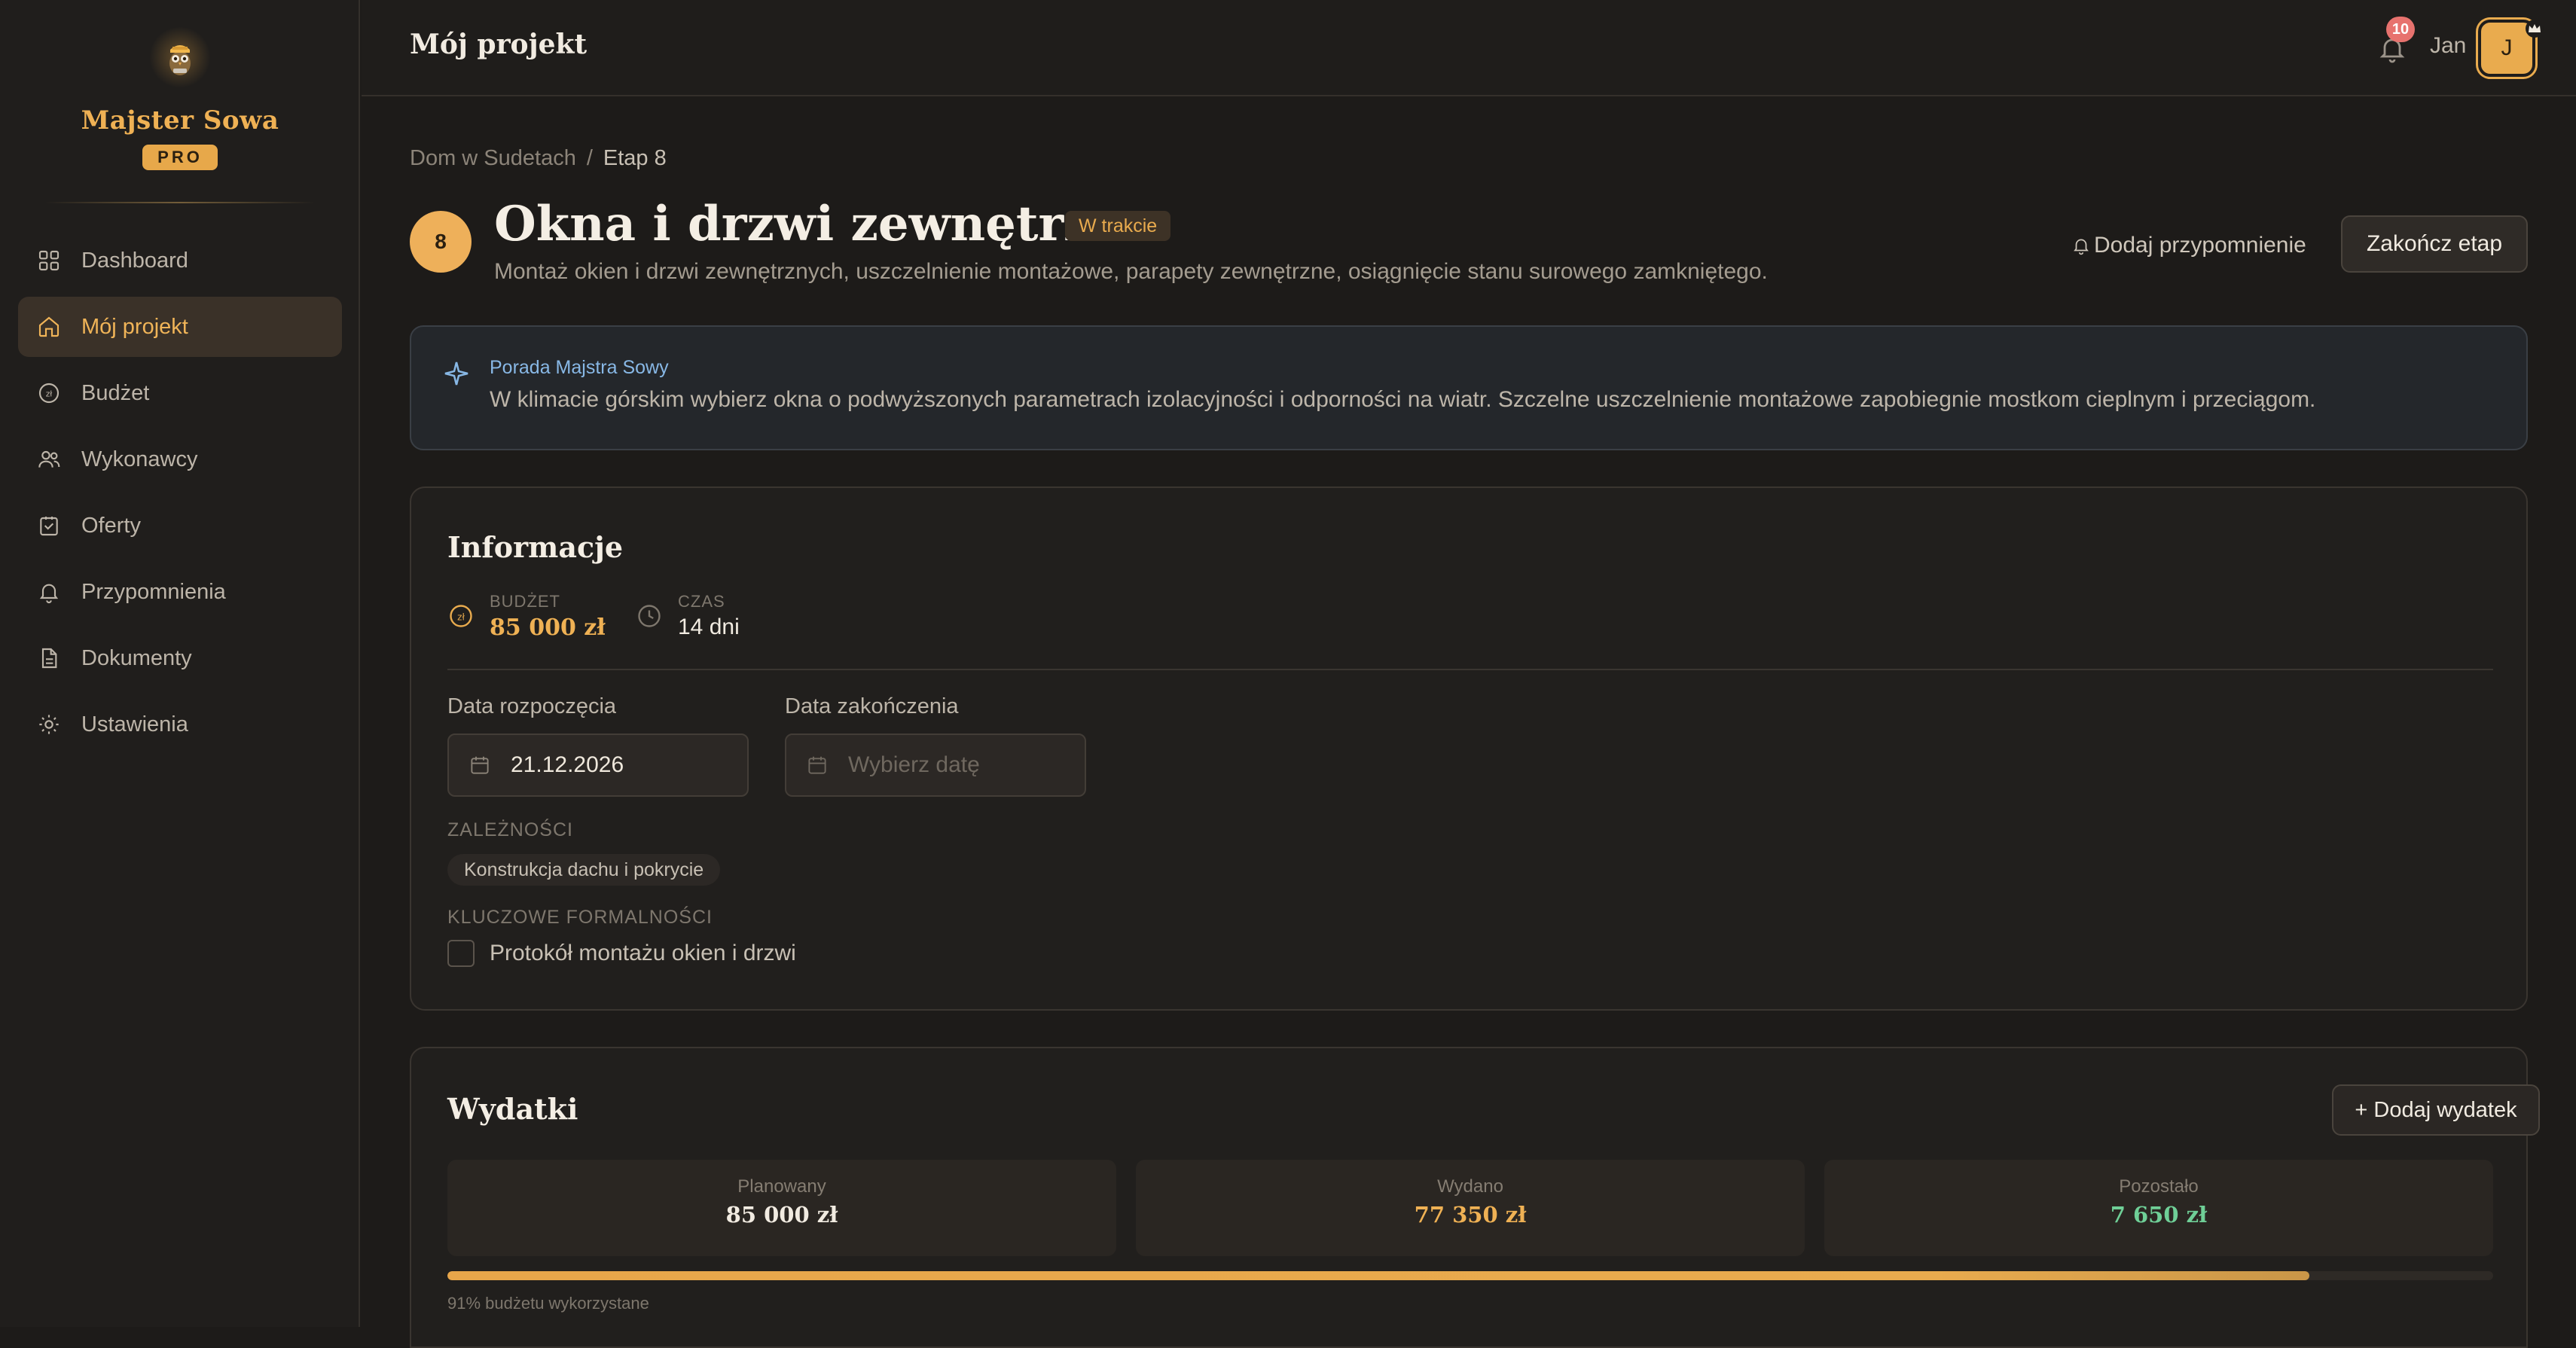  What do you see at coordinates (180, 526) in the screenshot?
I see `sidebar-item-offers: Oferty` at bounding box center [180, 526].